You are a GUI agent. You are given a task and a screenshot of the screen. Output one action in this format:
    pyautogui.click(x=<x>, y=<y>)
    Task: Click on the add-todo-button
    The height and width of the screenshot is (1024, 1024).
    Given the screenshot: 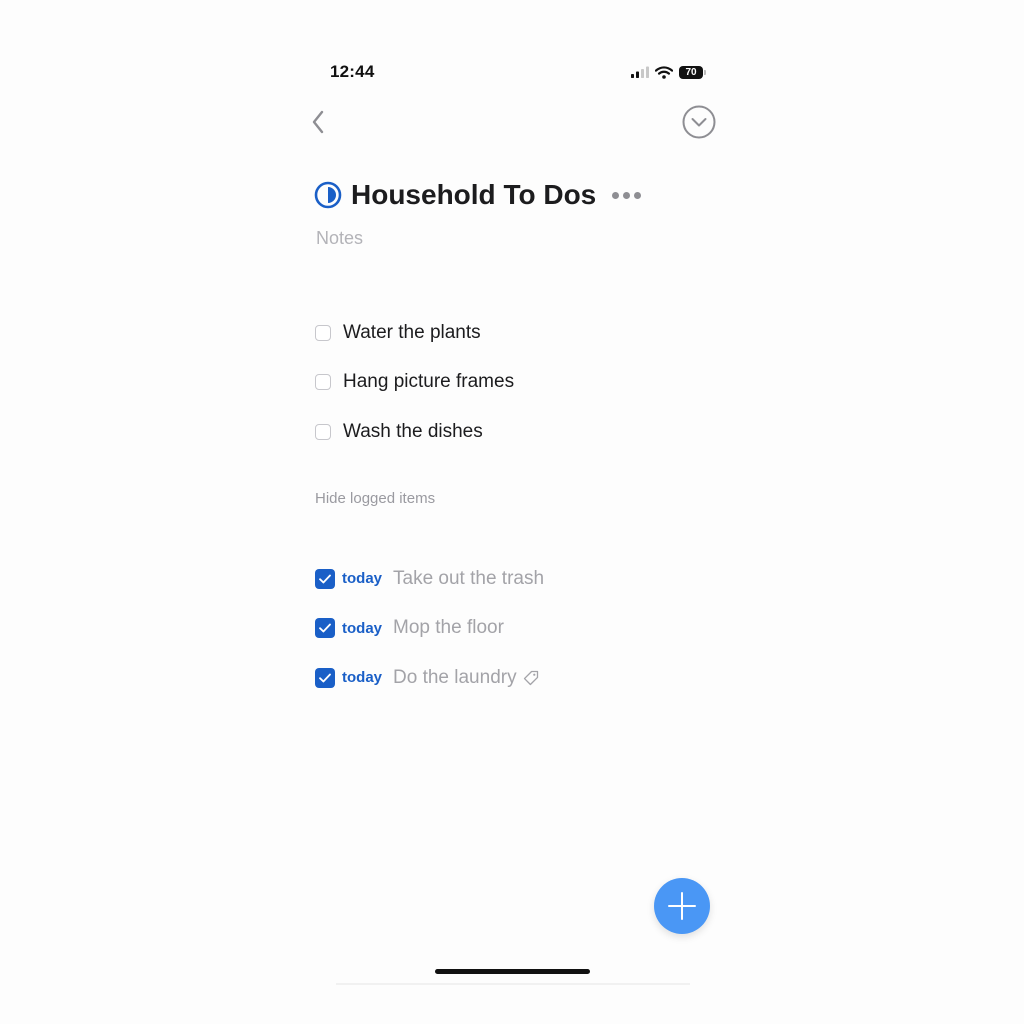 What is the action you would take?
    pyautogui.click(x=682, y=906)
    